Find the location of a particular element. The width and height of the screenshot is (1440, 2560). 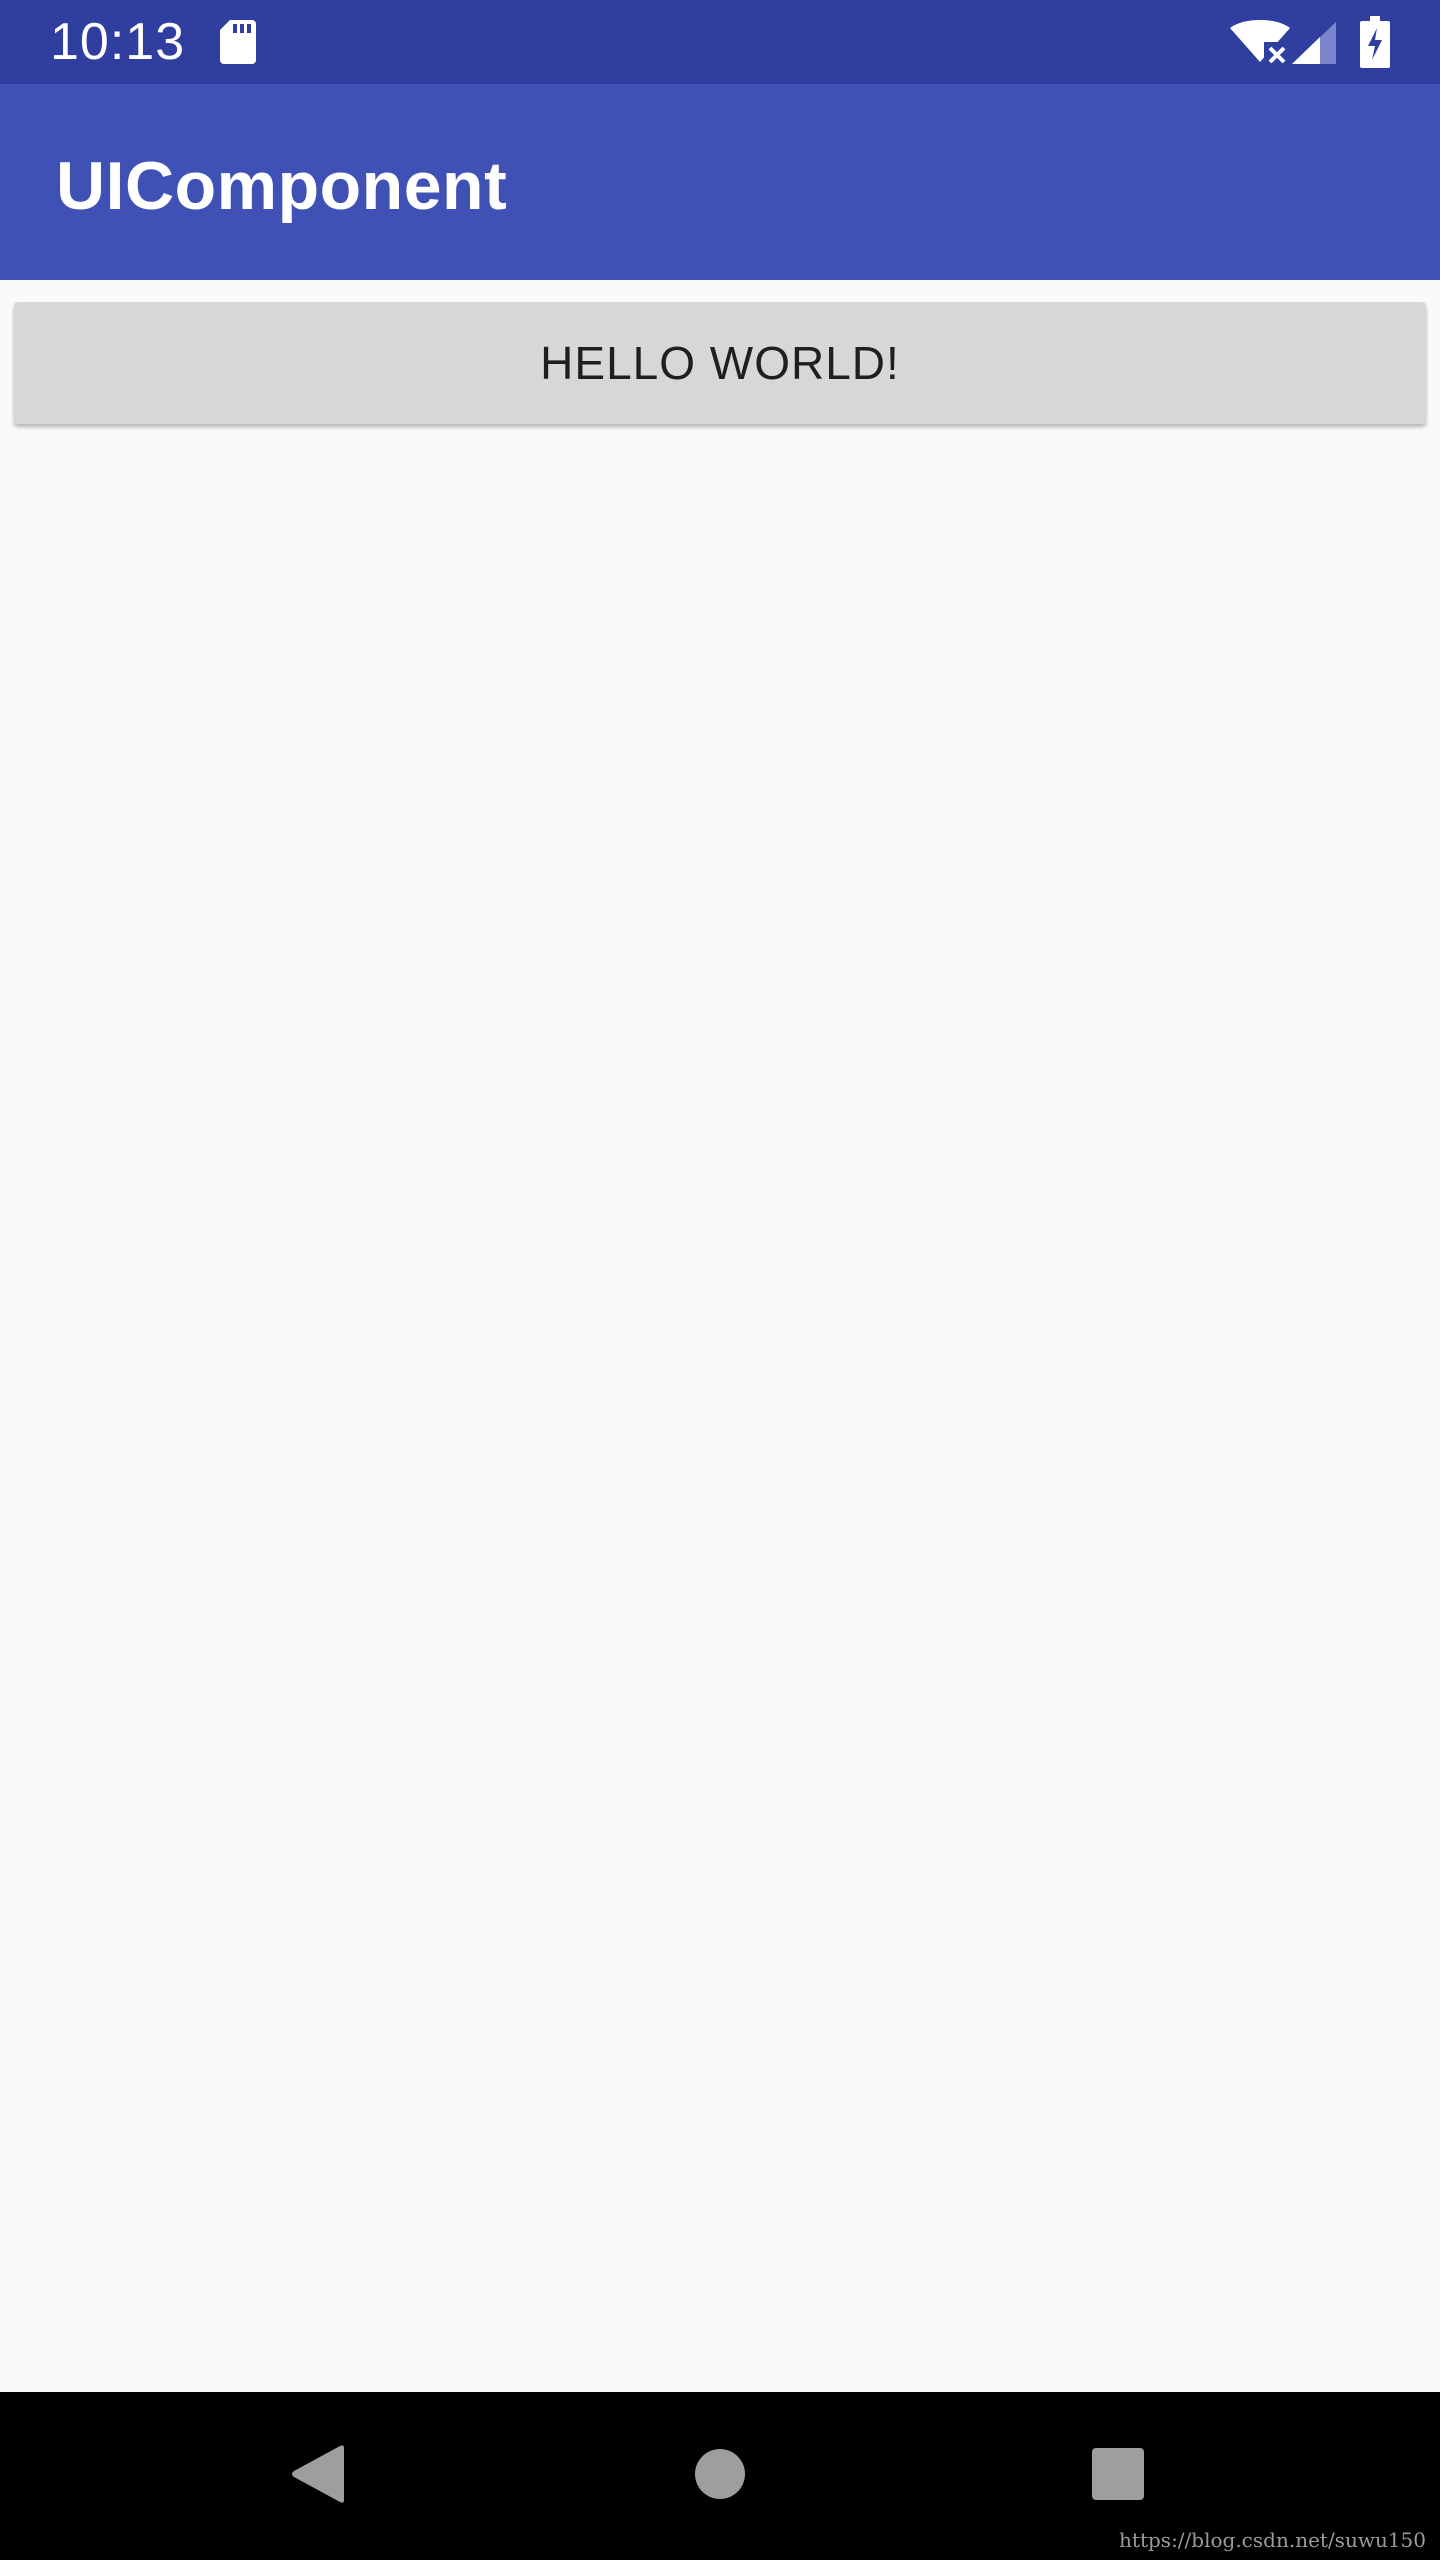

watermark: https://blog.csdn.net/suwu150 is located at coordinates (1272, 2540).